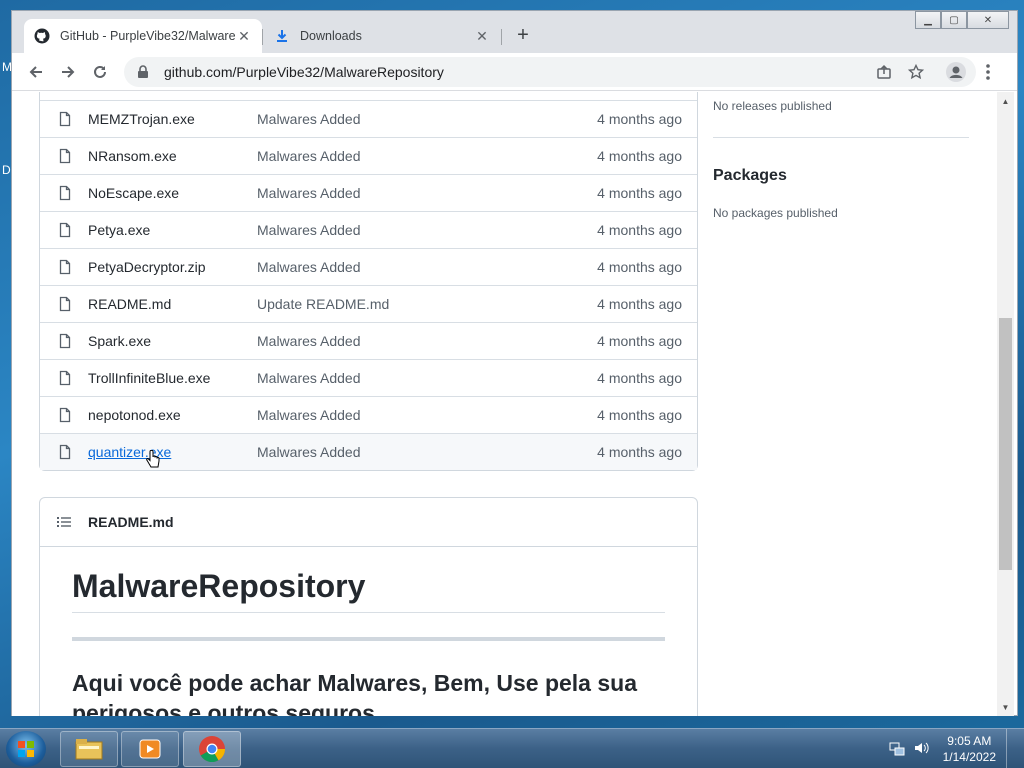 The image size is (1024, 768). What do you see at coordinates (1012, 748) in the screenshot?
I see `show-desktop-button` at bounding box center [1012, 748].